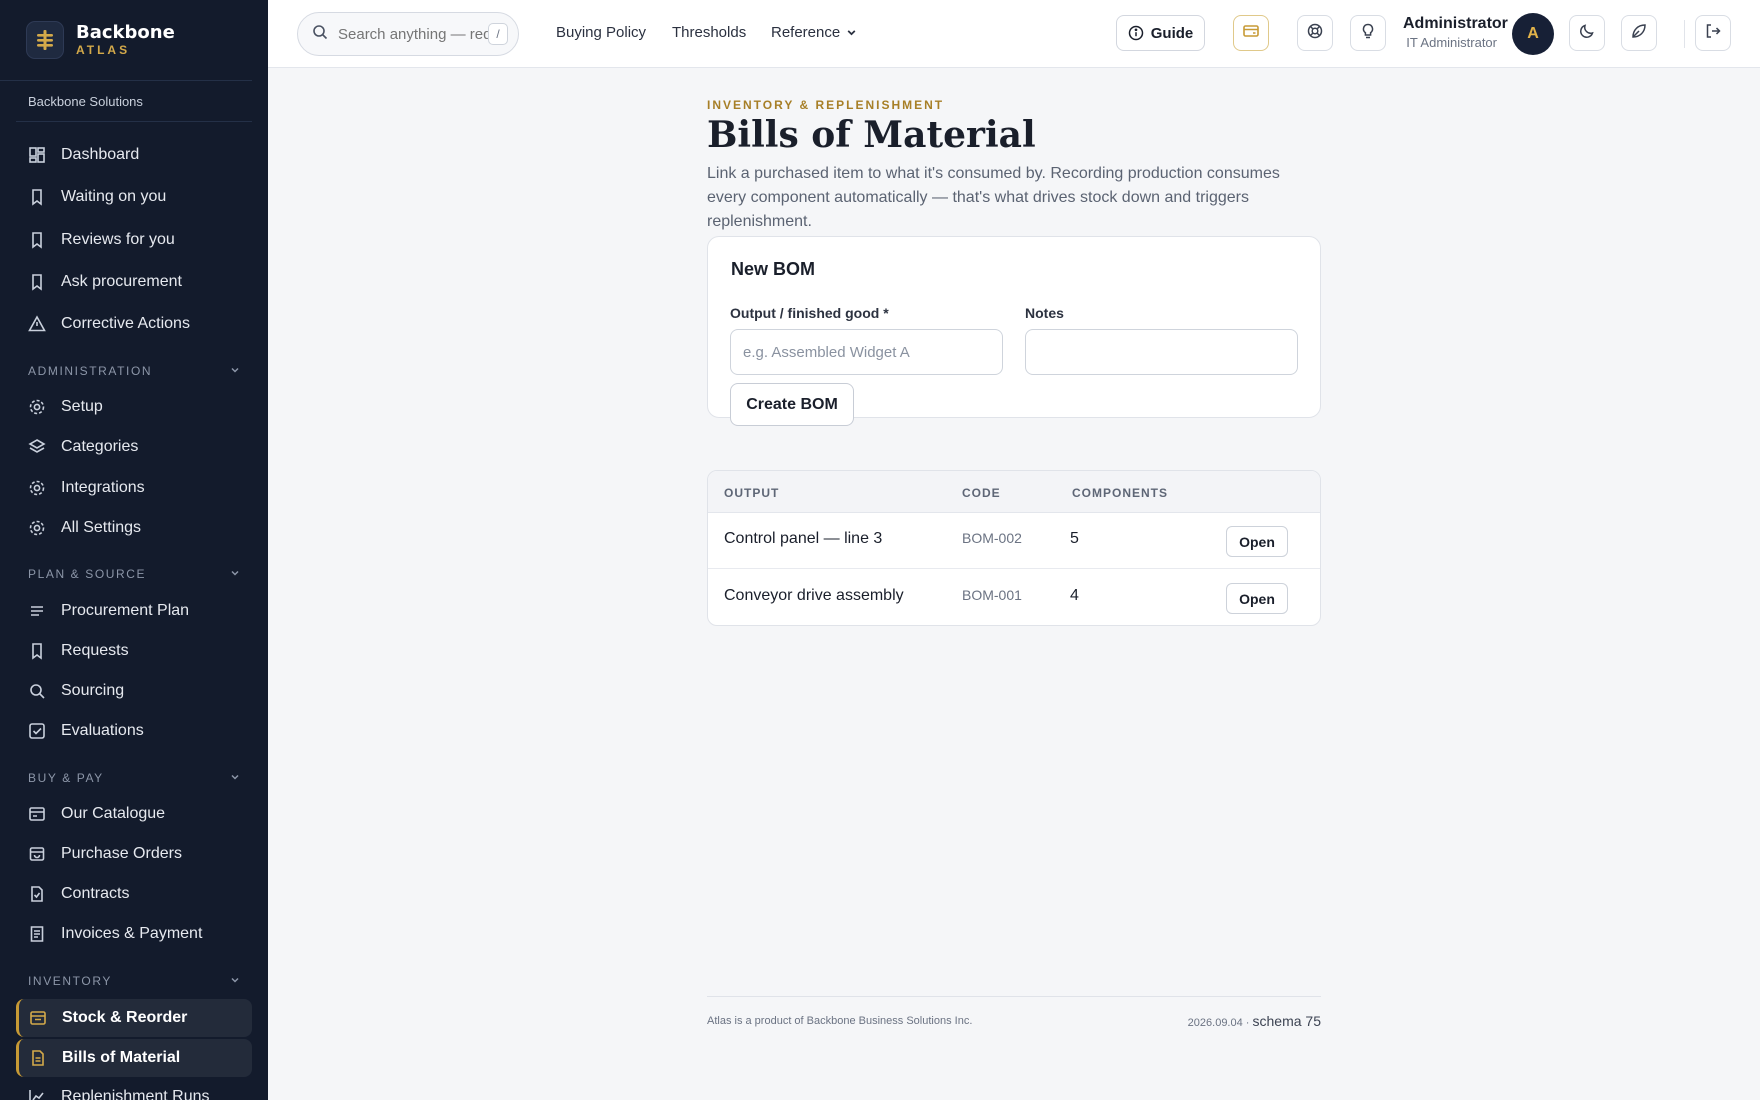  What do you see at coordinates (37, 691) in the screenshot?
I see `search-icon` at bounding box center [37, 691].